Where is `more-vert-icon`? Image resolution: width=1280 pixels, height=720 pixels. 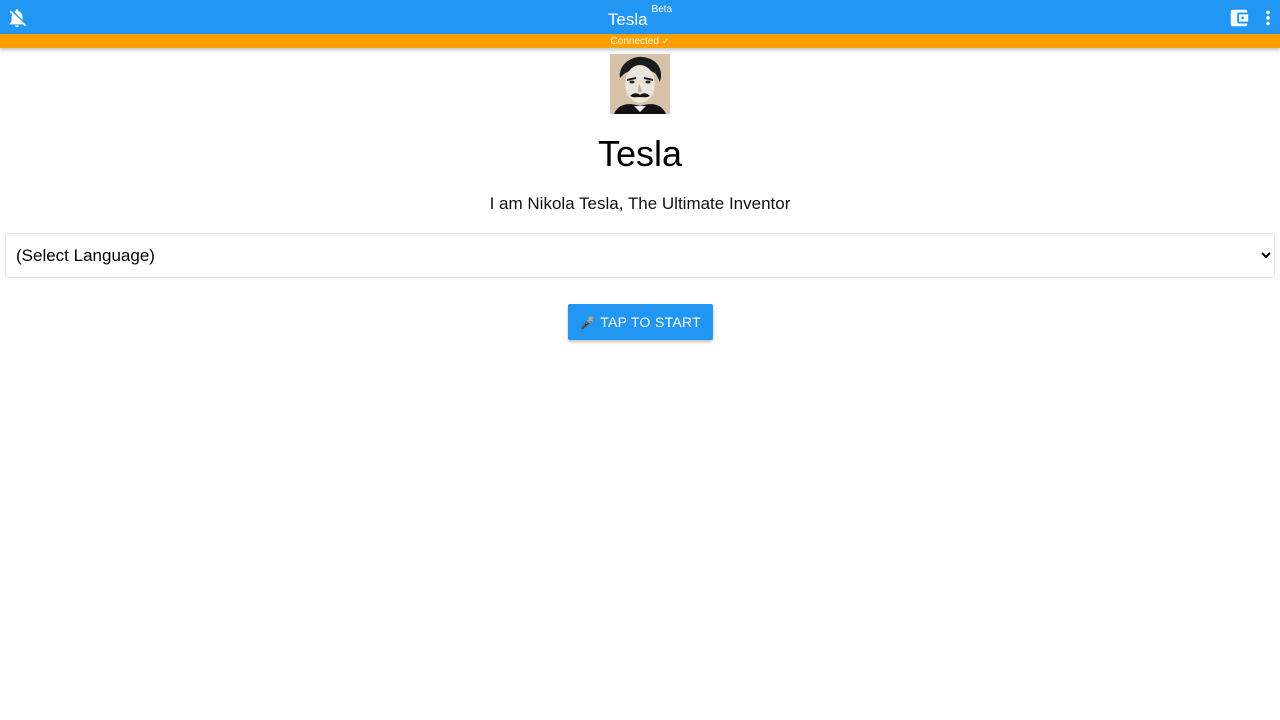
more-vert-icon is located at coordinates (1268, 18).